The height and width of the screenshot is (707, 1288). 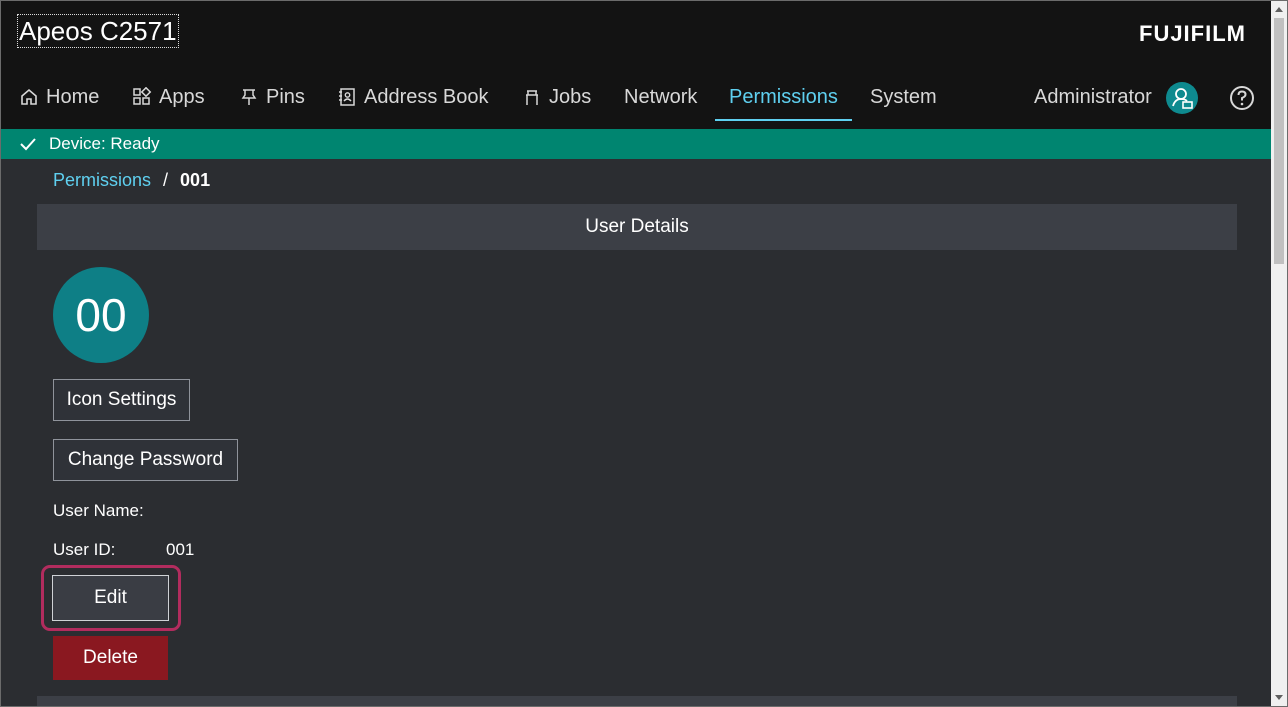 What do you see at coordinates (84, 549) in the screenshot?
I see `user-id-label: User ID:` at bounding box center [84, 549].